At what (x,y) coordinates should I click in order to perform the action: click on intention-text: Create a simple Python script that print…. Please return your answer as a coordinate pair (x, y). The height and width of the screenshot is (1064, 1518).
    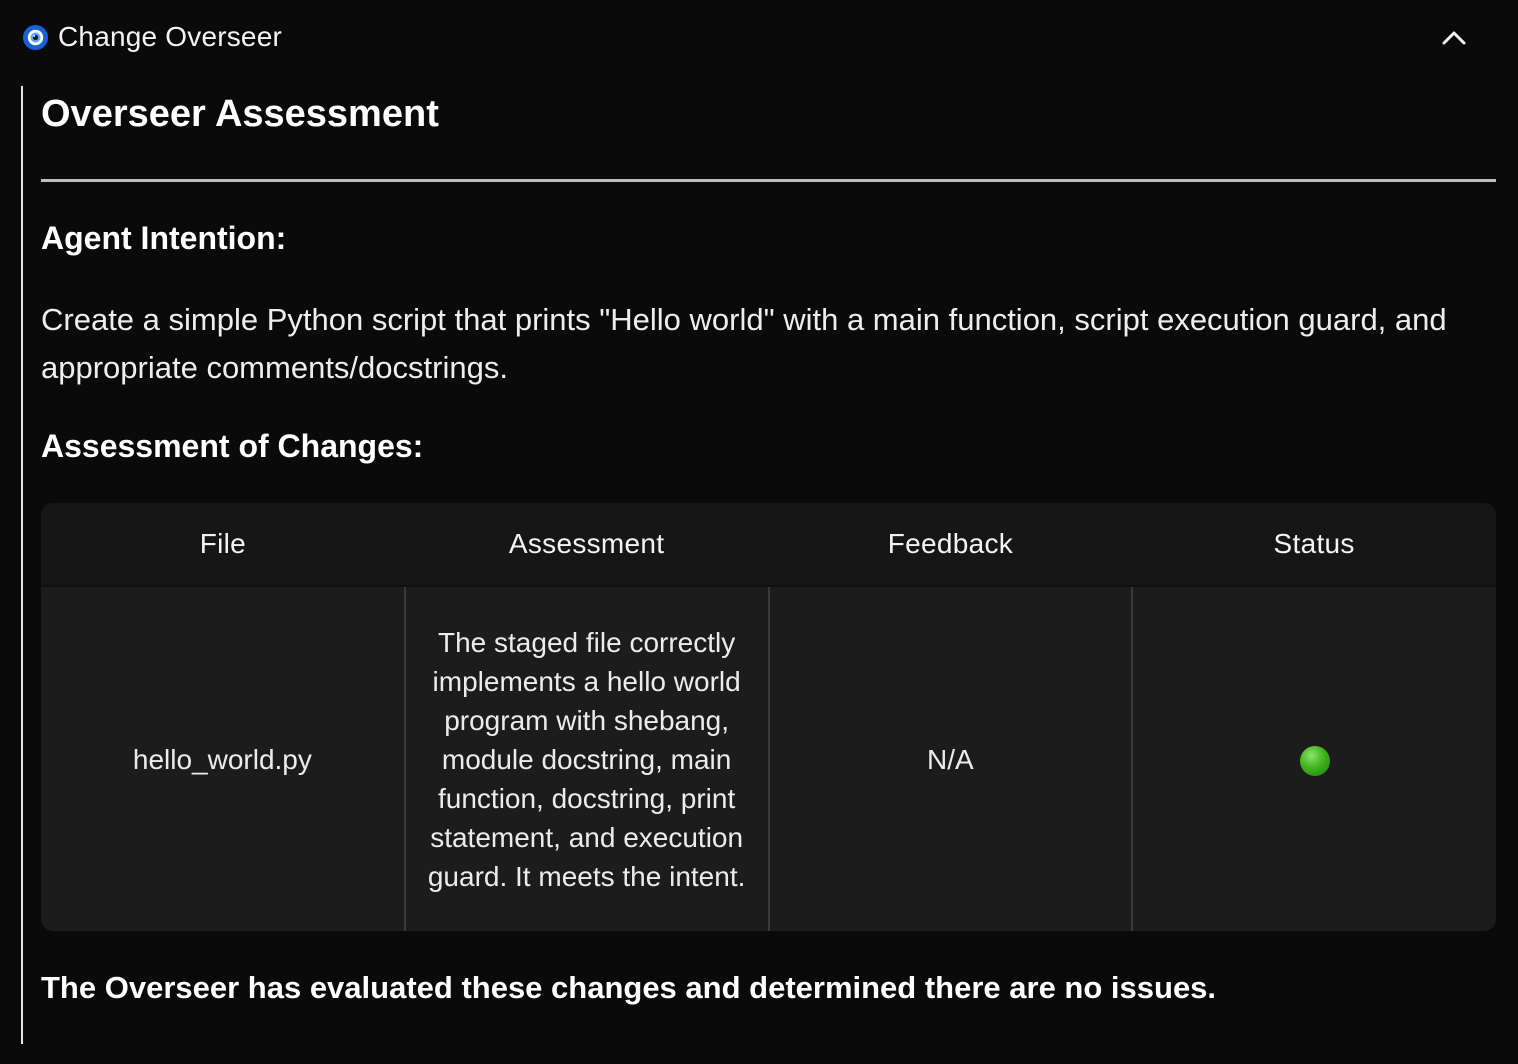
    Looking at the image, I should click on (744, 343).